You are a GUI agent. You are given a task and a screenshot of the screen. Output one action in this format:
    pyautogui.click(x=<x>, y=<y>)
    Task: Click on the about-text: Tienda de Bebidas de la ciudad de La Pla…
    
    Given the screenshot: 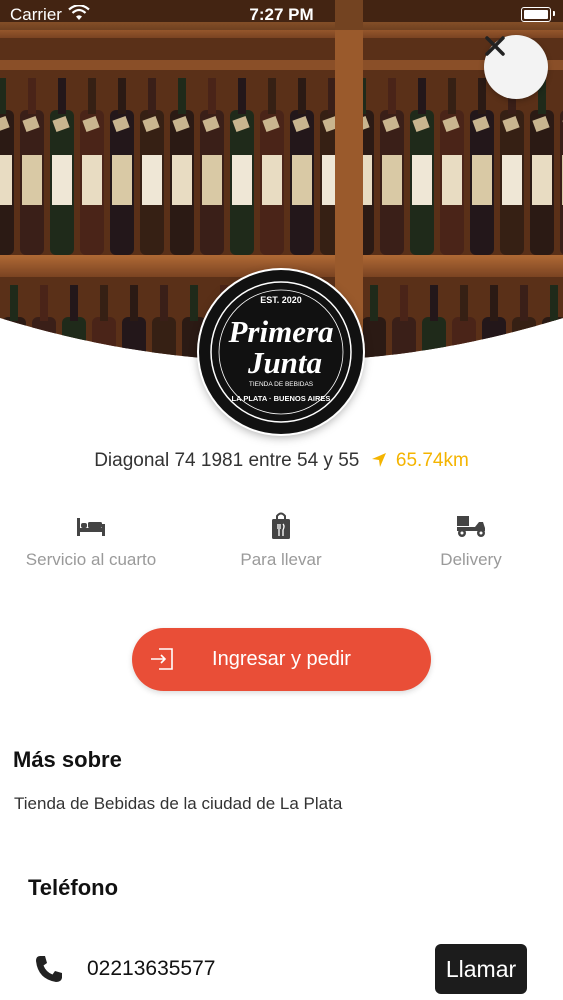 What is the action you would take?
    pyautogui.click(x=178, y=803)
    